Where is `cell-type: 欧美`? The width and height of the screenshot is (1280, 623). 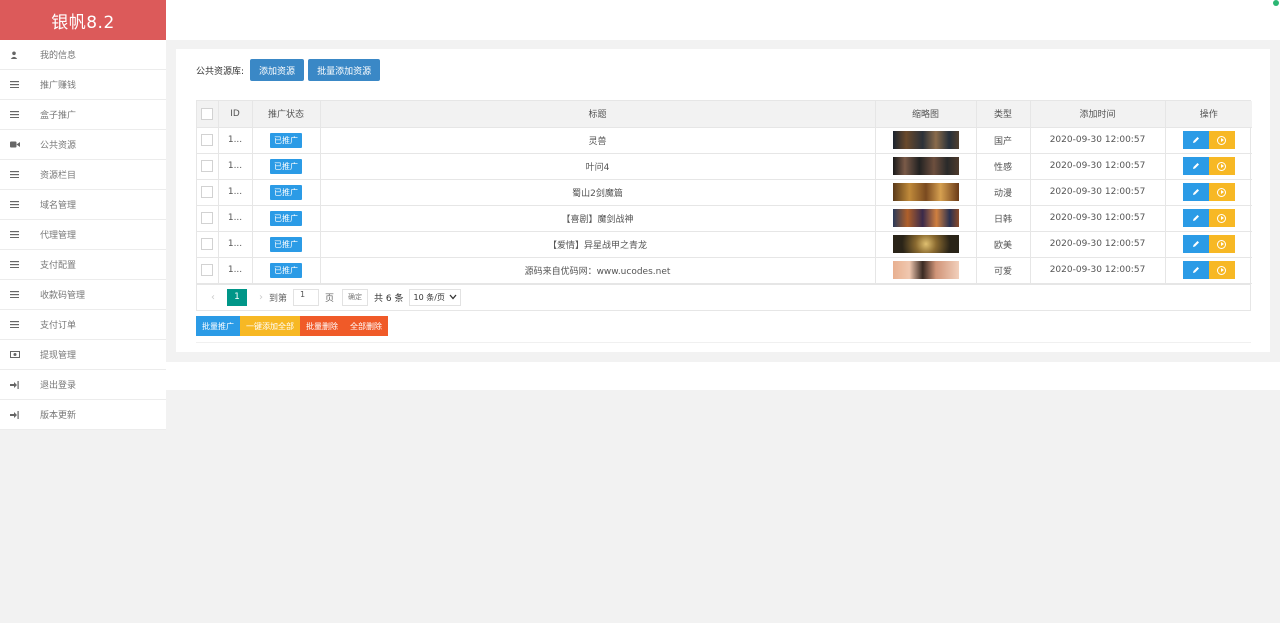
cell-type: 欧美 is located at coordinates (1003, 244).